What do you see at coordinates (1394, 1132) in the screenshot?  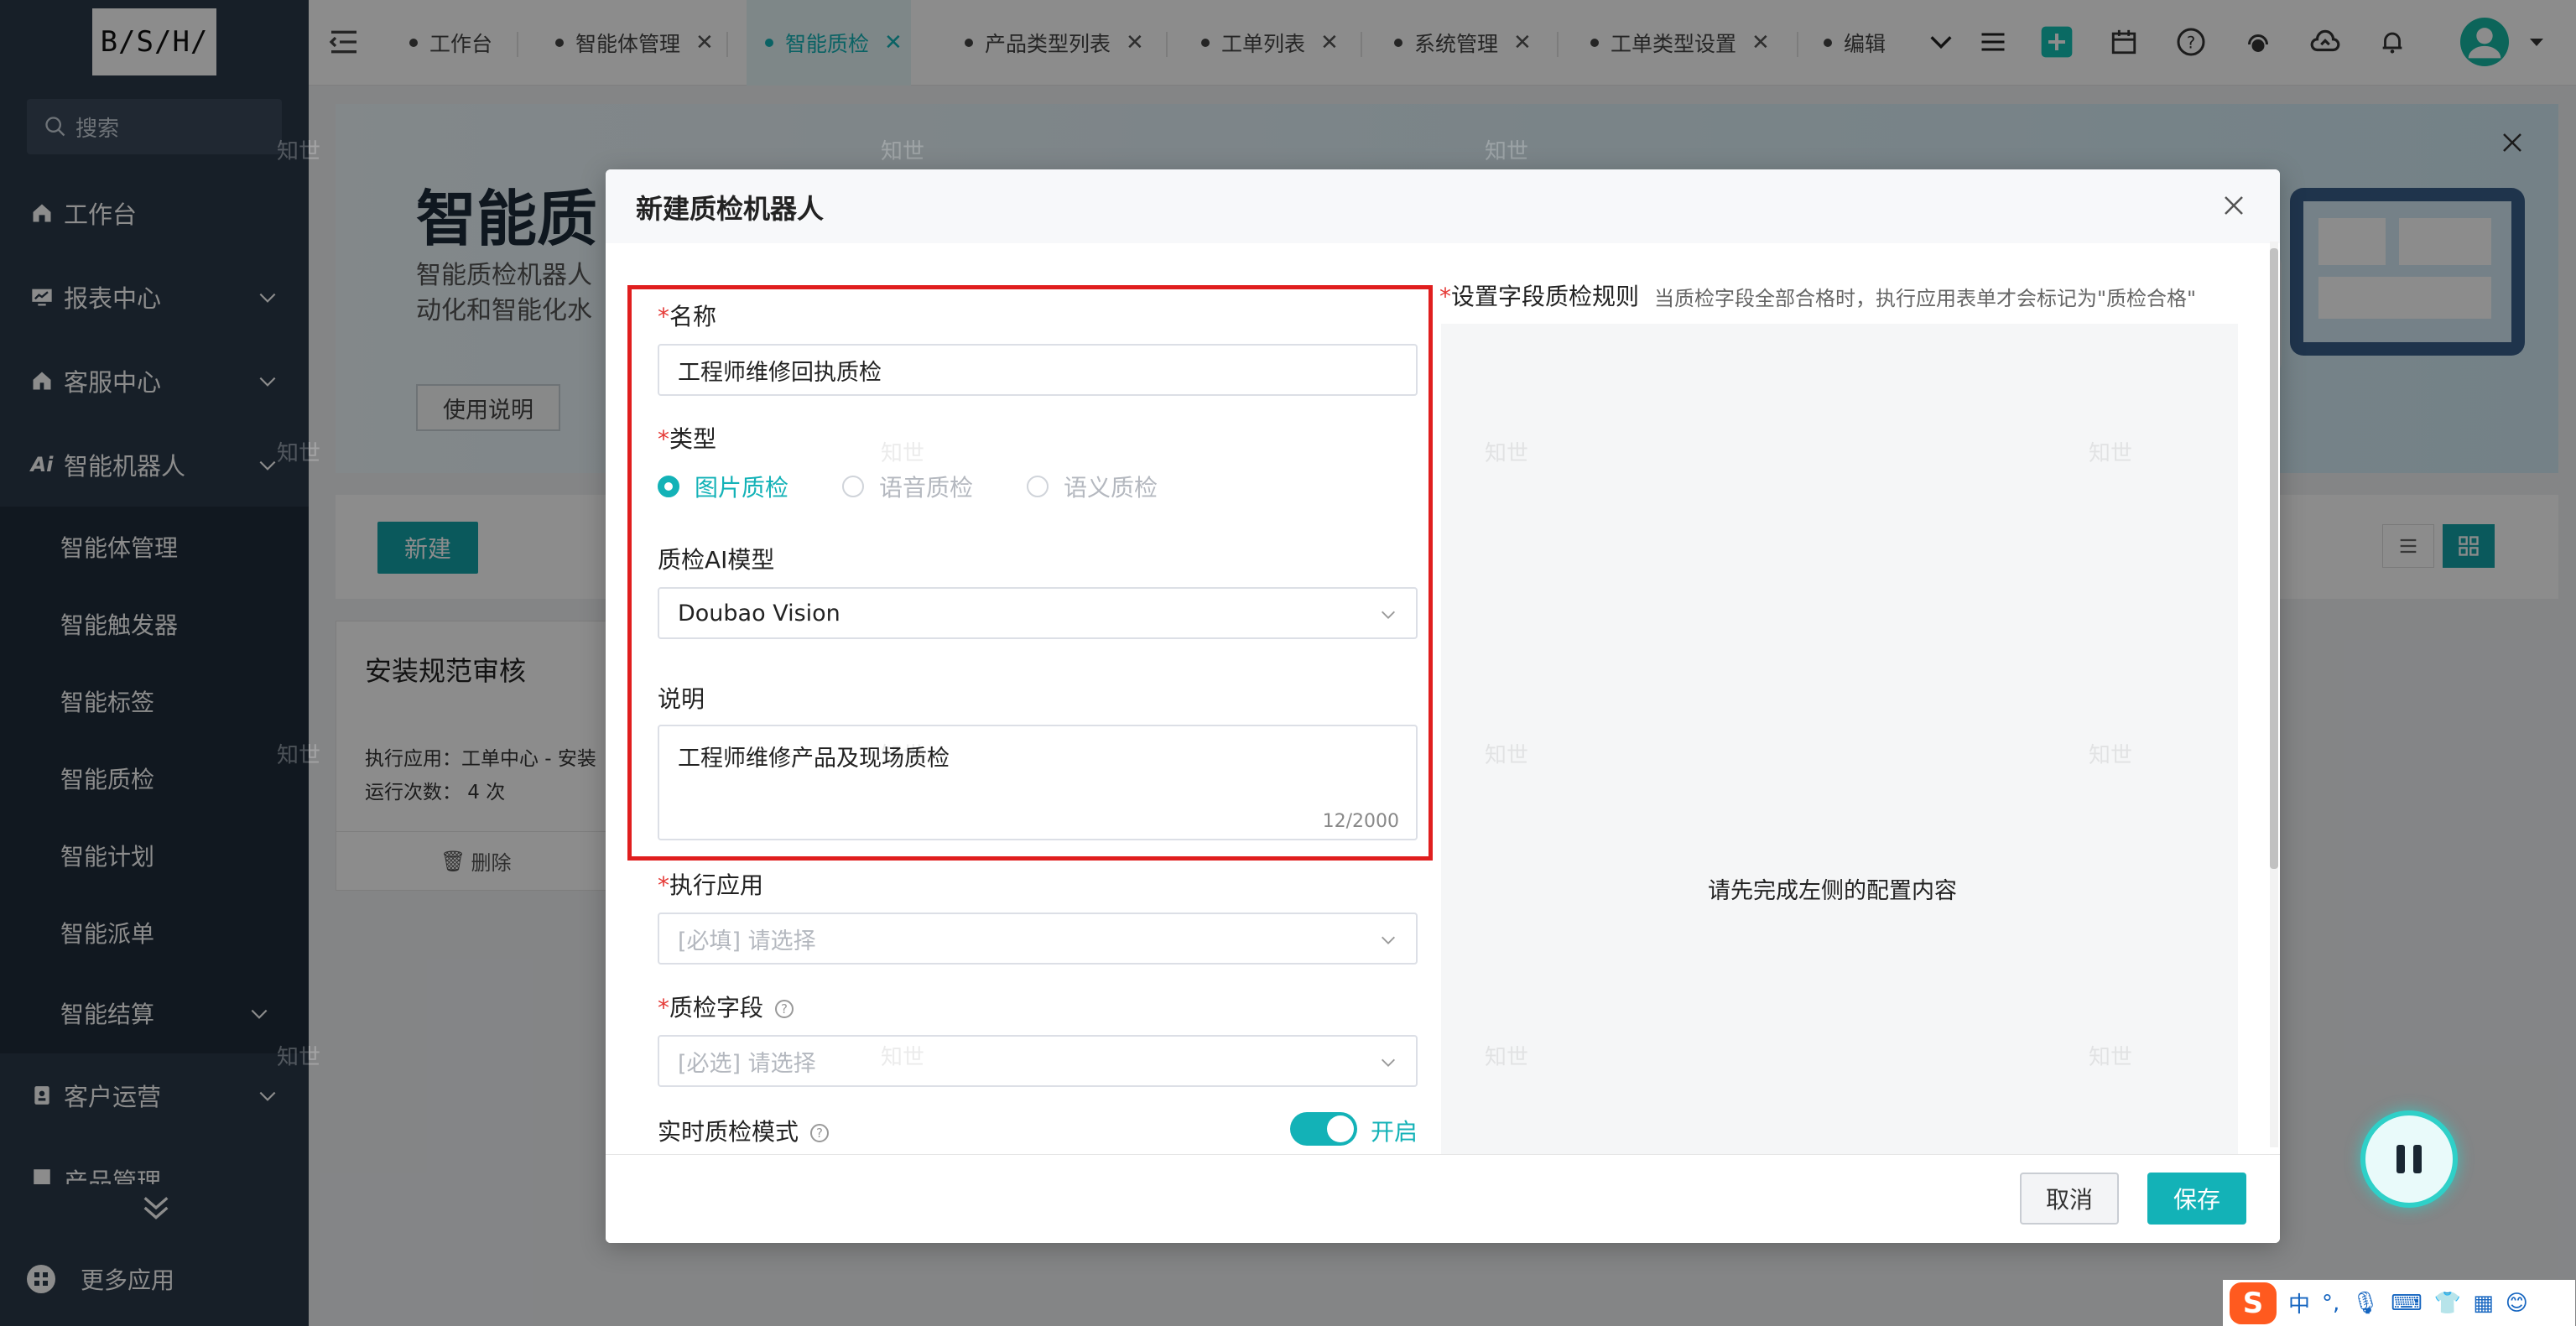 I see `realtime-state: 开启` at bounding box center [1394, 1132].